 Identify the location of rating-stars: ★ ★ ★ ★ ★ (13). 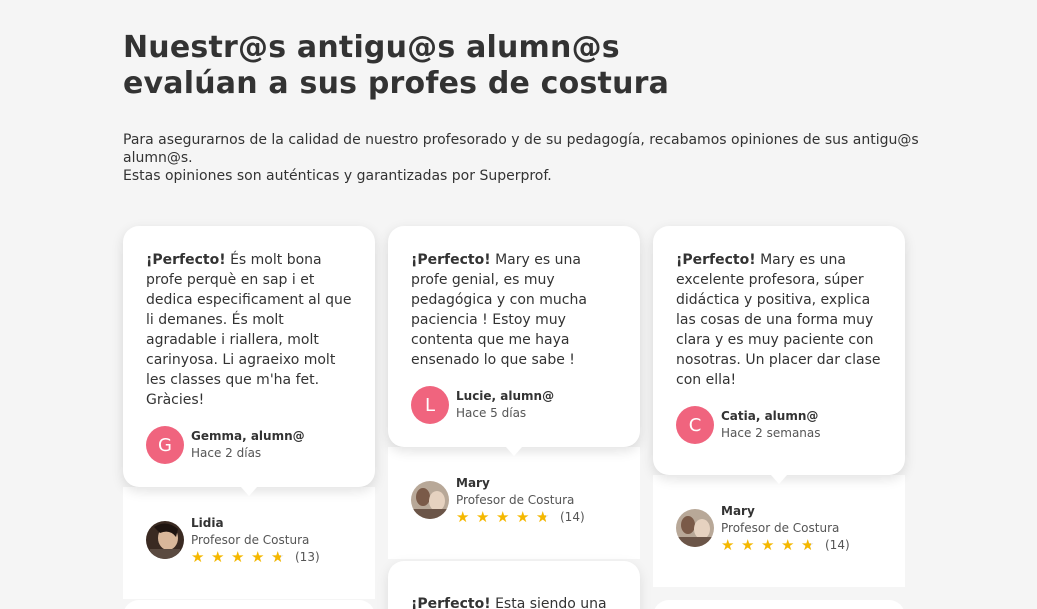
(255, 557).